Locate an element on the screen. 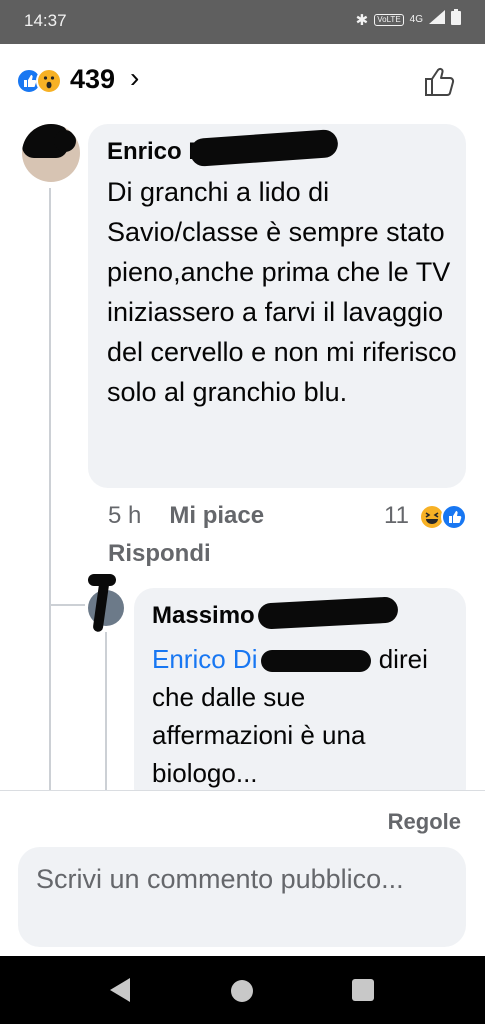 This screenshot has width=485, height=1024. status-bar: 14:37 ✱ VoLTE 4G is located at coordinates (242, 22).